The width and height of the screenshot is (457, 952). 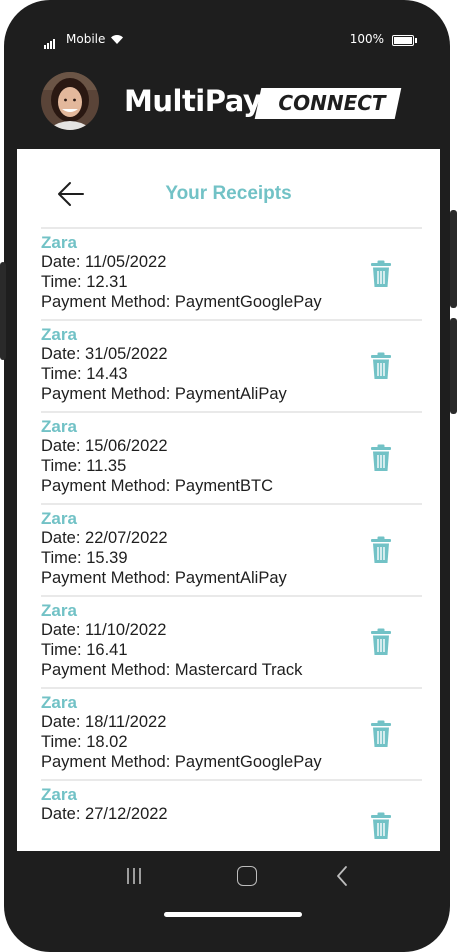 I want to click on receipt-date: Date: 31/05/2022, so click(x=104, y=354).